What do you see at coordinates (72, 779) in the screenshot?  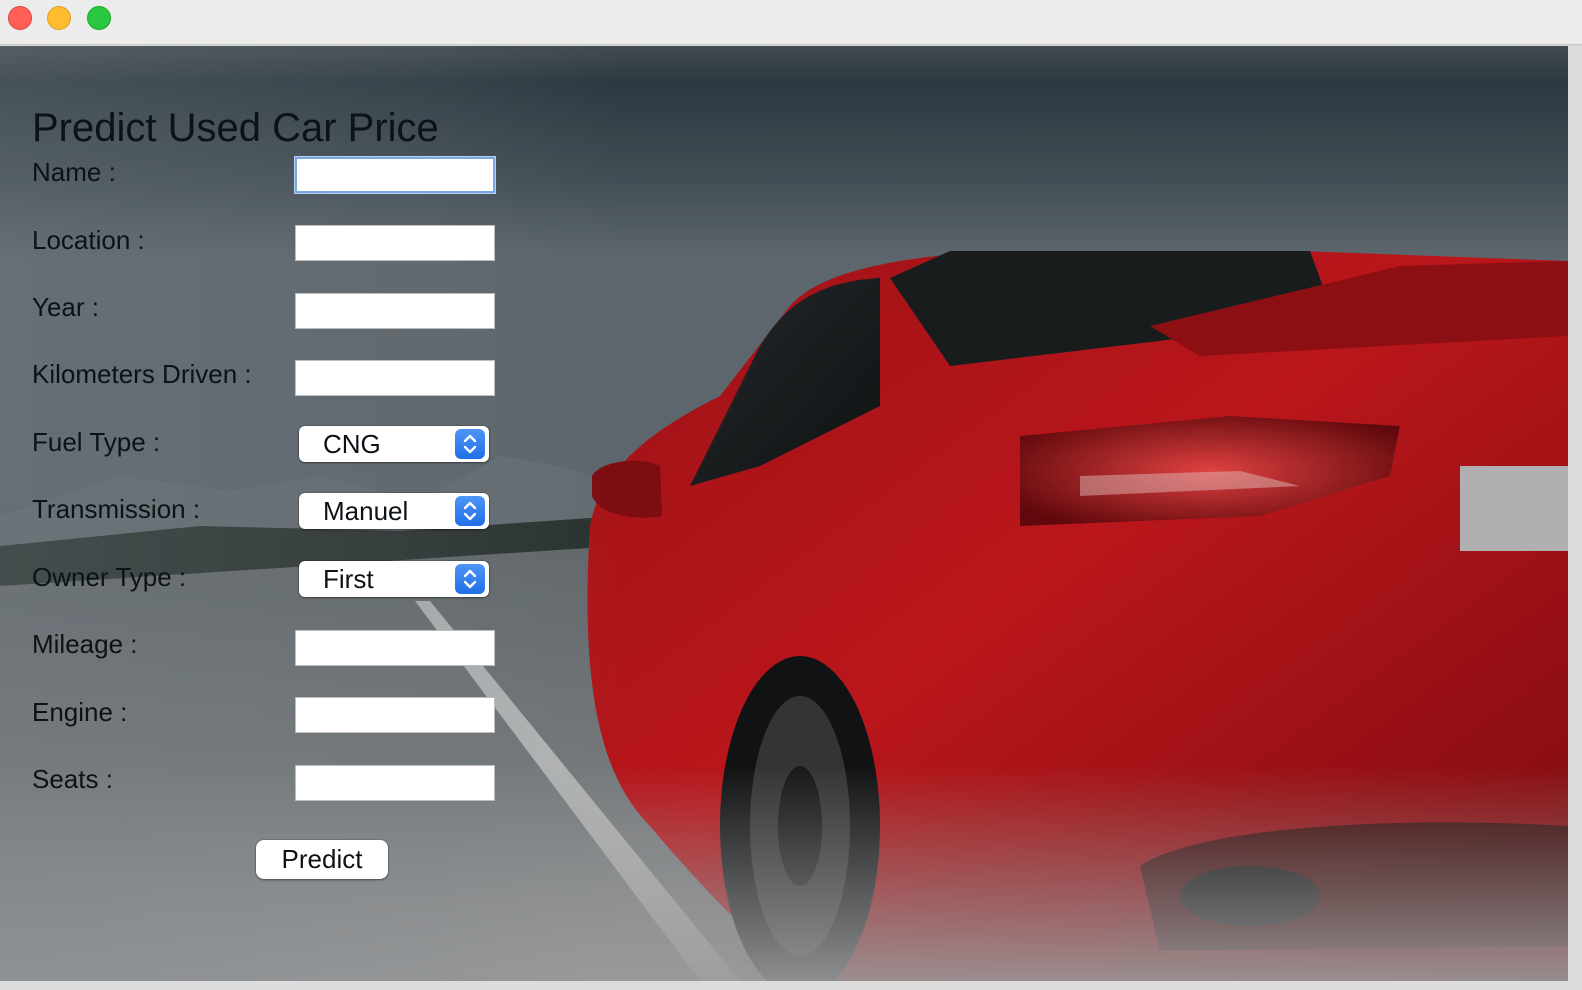 I see `seats-label: Seats :` at bounding box center [72, 779].